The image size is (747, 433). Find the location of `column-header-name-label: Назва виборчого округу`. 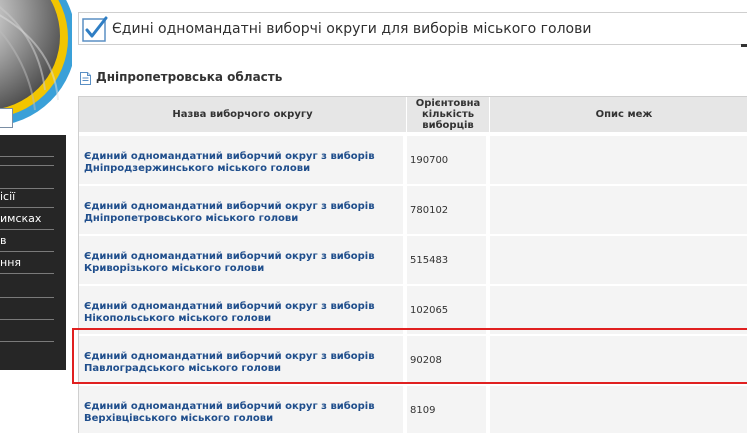

column-header-name-label: Назва виборчого округу is located at coordinates (242, 114).